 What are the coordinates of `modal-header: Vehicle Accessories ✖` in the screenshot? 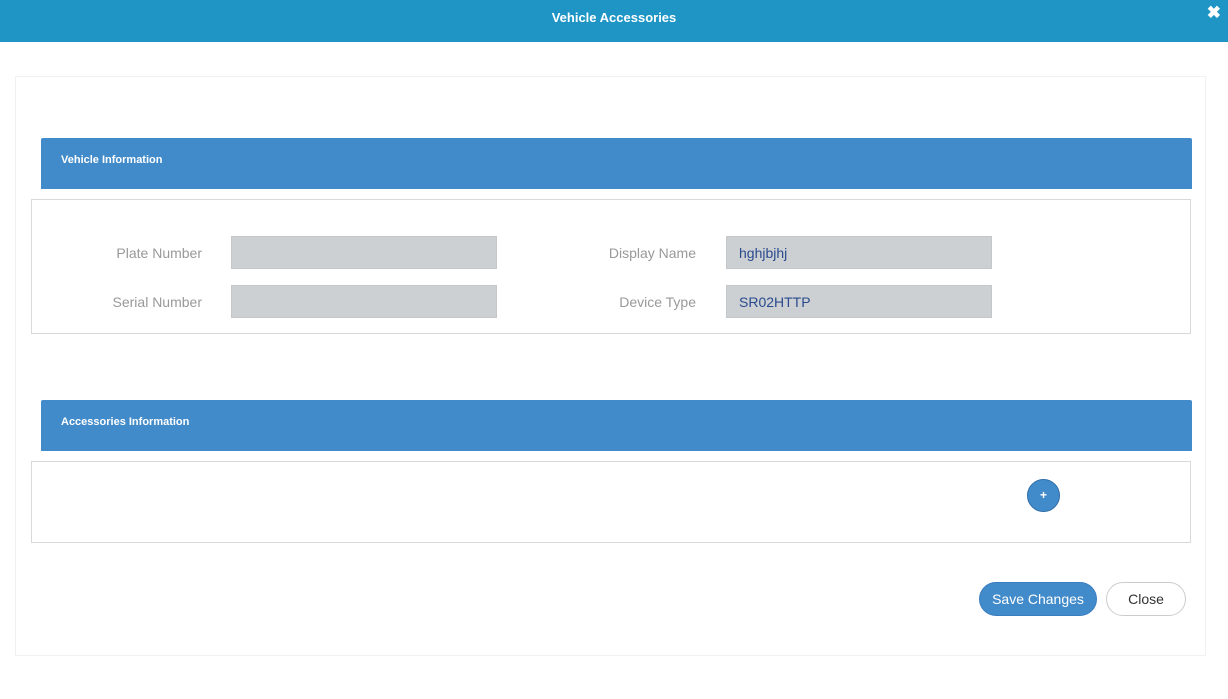 It's located at (614, 21).